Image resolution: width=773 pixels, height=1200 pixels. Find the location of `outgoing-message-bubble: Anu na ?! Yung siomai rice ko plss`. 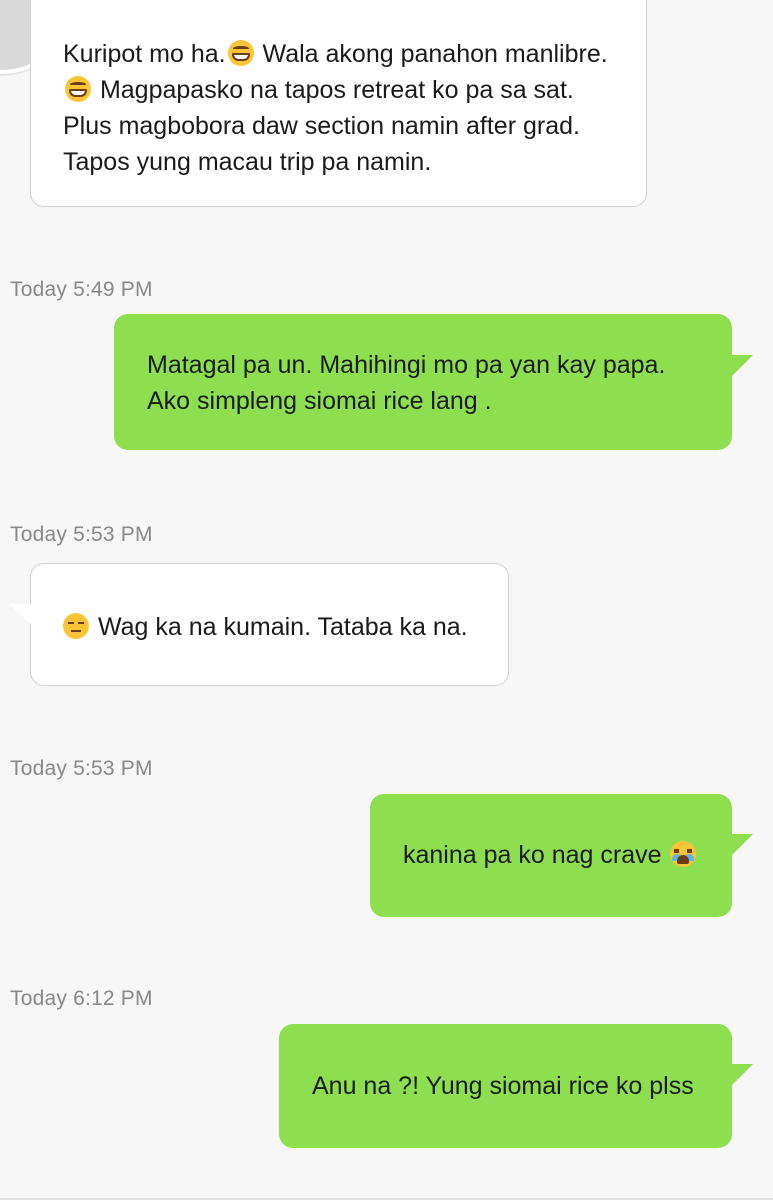

outgoing-message-bubble: Anu na ?! Yung siomai rice ko plss is located at coordinates (505, 1086).